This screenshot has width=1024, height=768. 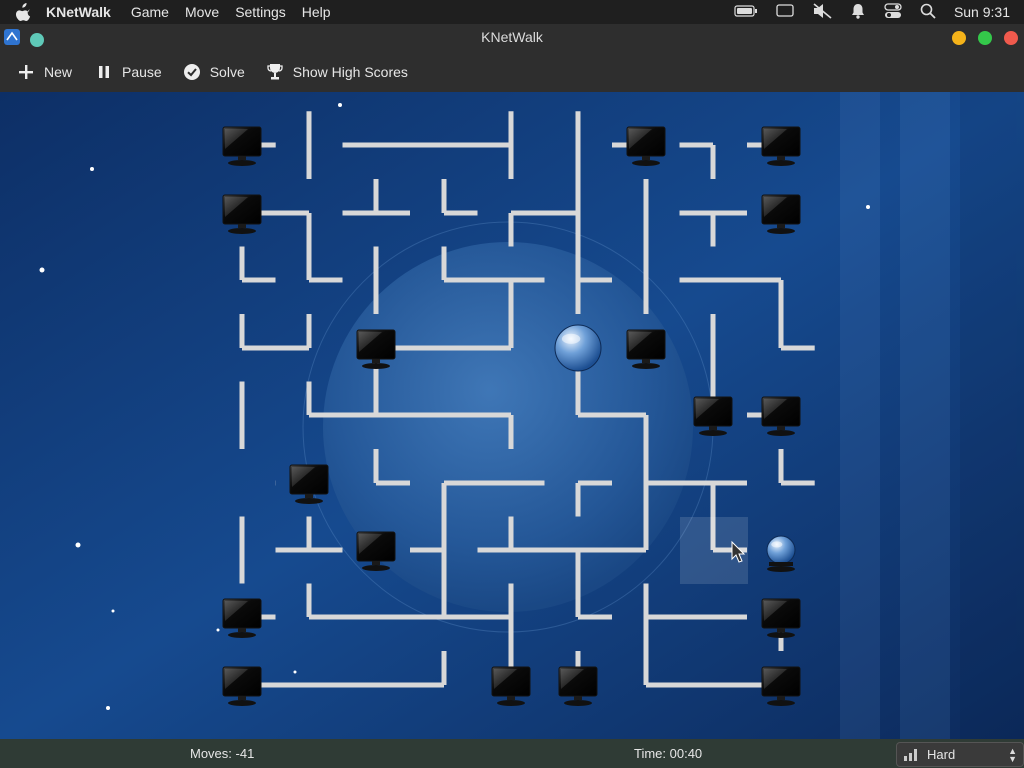 What do you see at coordinates (202, 12) in the screenshot?
I see `menu-move: Move` at bounding box center [202, 12].